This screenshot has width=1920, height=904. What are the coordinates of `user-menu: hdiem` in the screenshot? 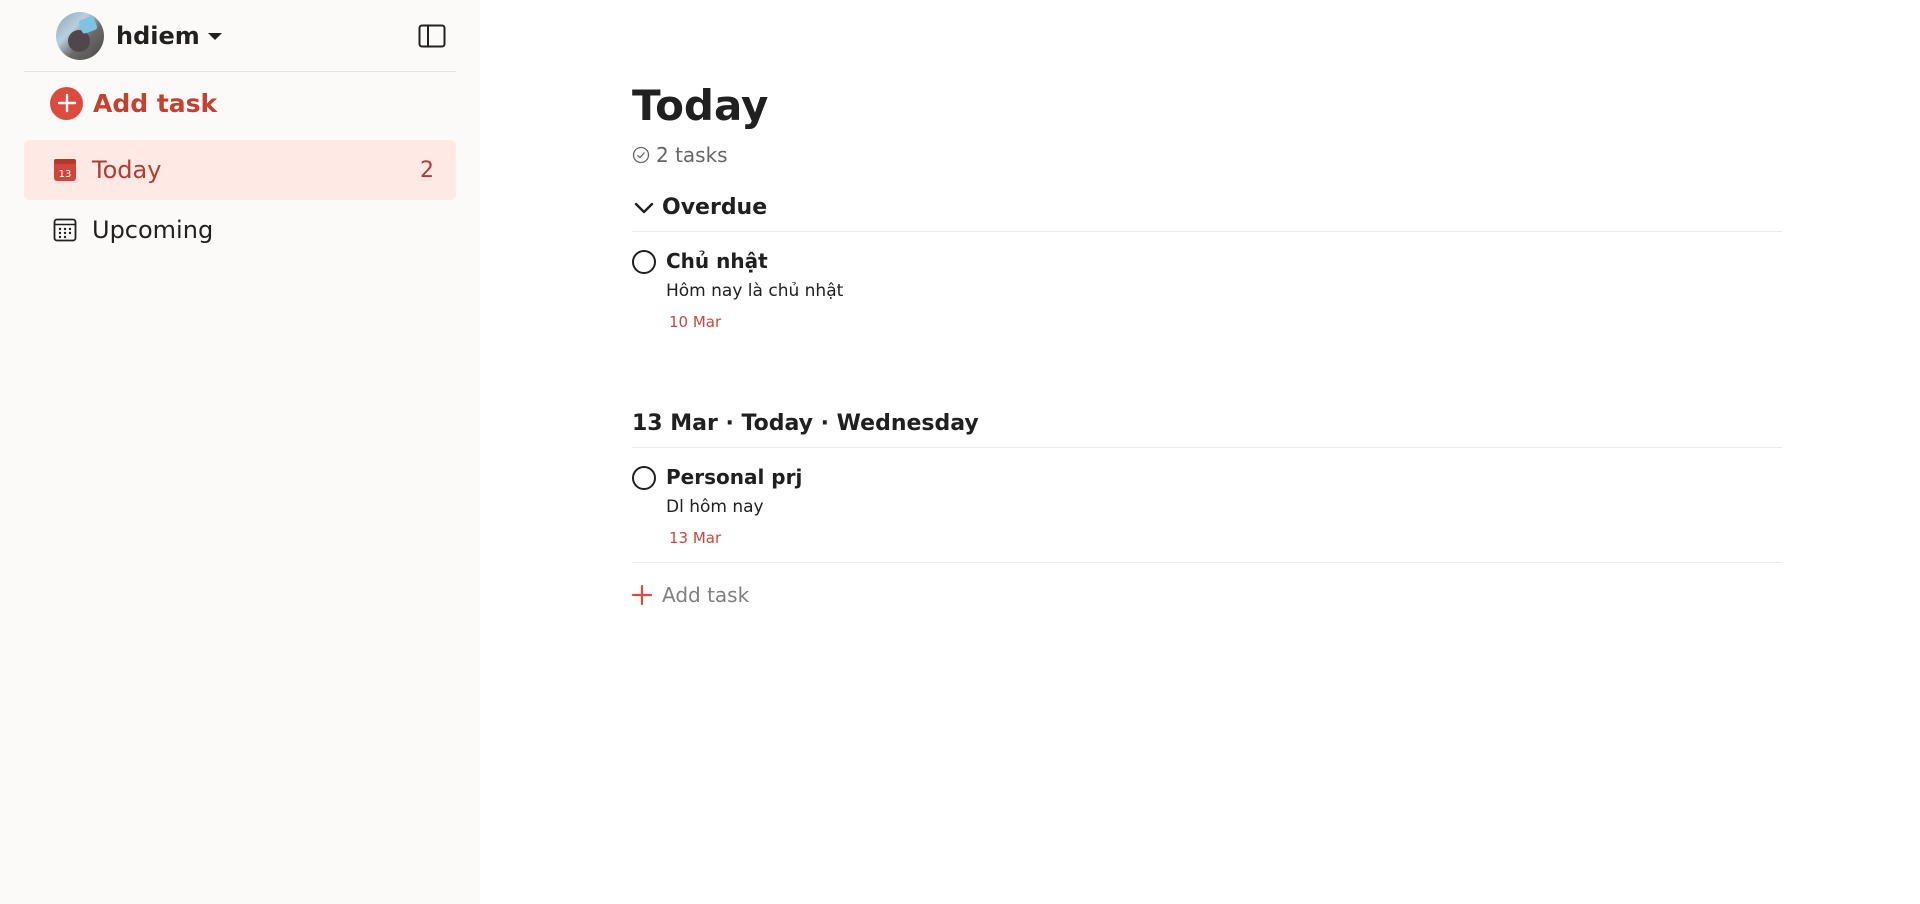 It's located at (139, 35).